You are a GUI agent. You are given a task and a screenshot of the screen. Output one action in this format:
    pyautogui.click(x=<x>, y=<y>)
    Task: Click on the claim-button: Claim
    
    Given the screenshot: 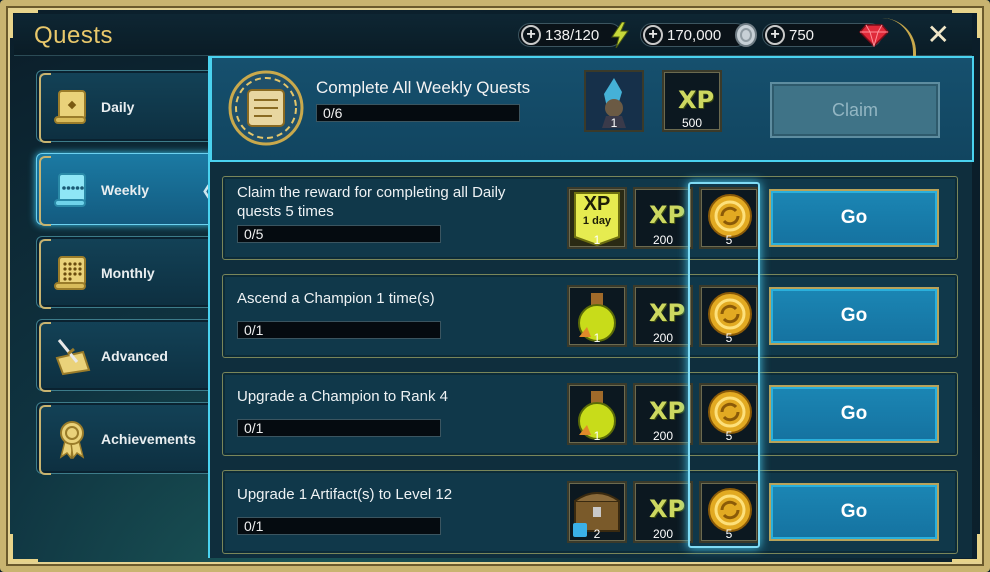 What is the action you would take?
    pyautogui.click(x=855, y=110)
    